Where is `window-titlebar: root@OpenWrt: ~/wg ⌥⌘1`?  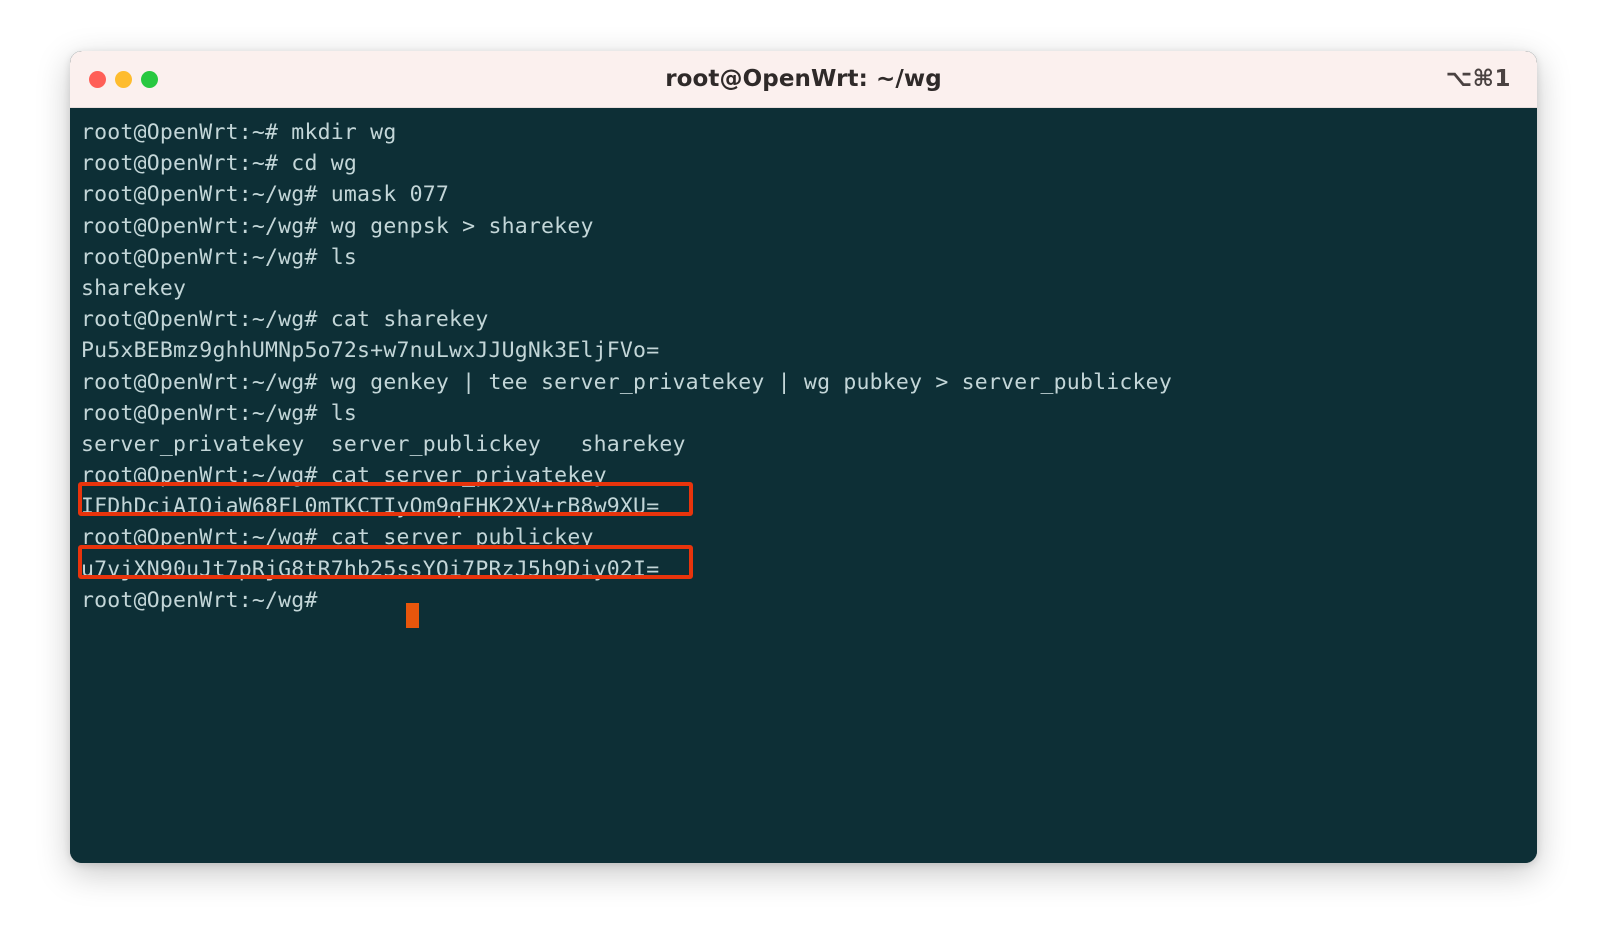
window-titlebar: root@OpenWrt: ~/wg ⌥⌘1 is located at coordinates (803, 79).